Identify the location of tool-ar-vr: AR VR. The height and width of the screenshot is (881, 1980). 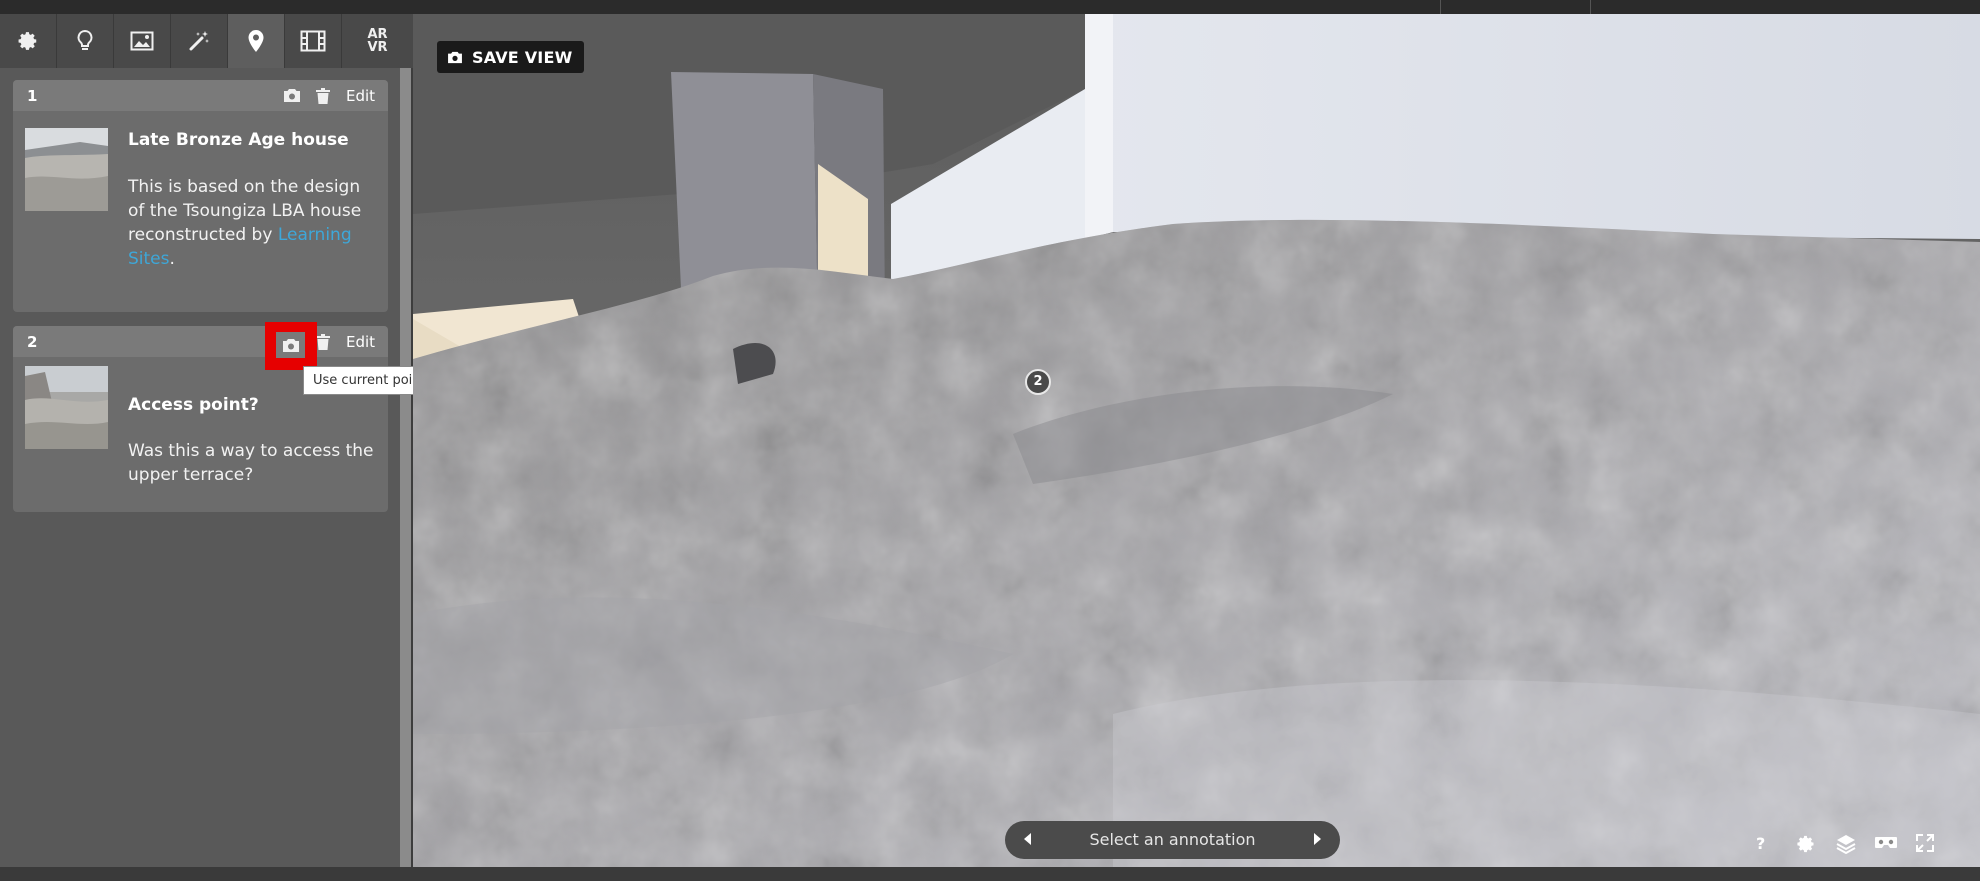
(377, 41).